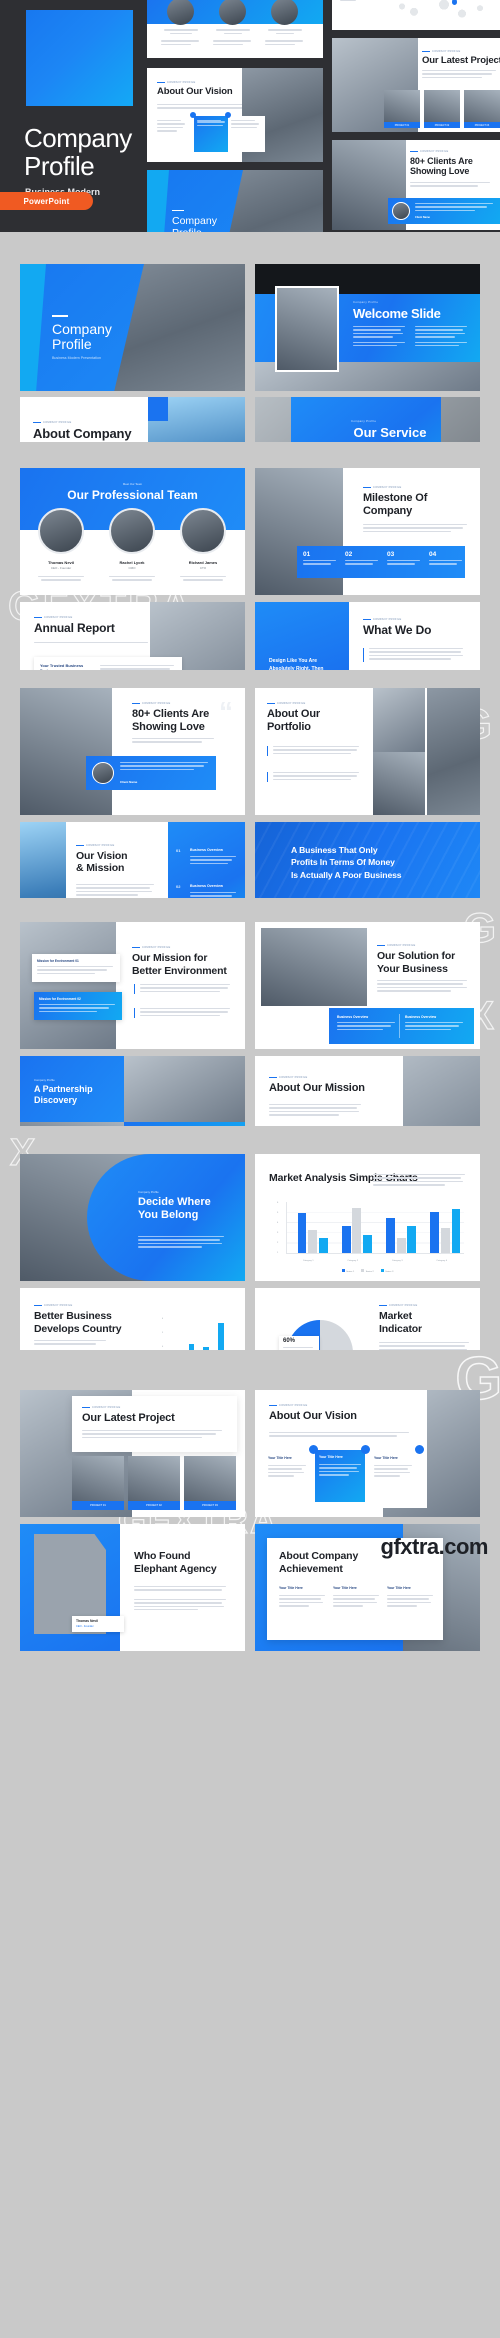 The image size is (500, 2338). Describe the element at coordinates (102, 862) in the screenshot. I see `slide-title: Our Vision & Mission` at that location.